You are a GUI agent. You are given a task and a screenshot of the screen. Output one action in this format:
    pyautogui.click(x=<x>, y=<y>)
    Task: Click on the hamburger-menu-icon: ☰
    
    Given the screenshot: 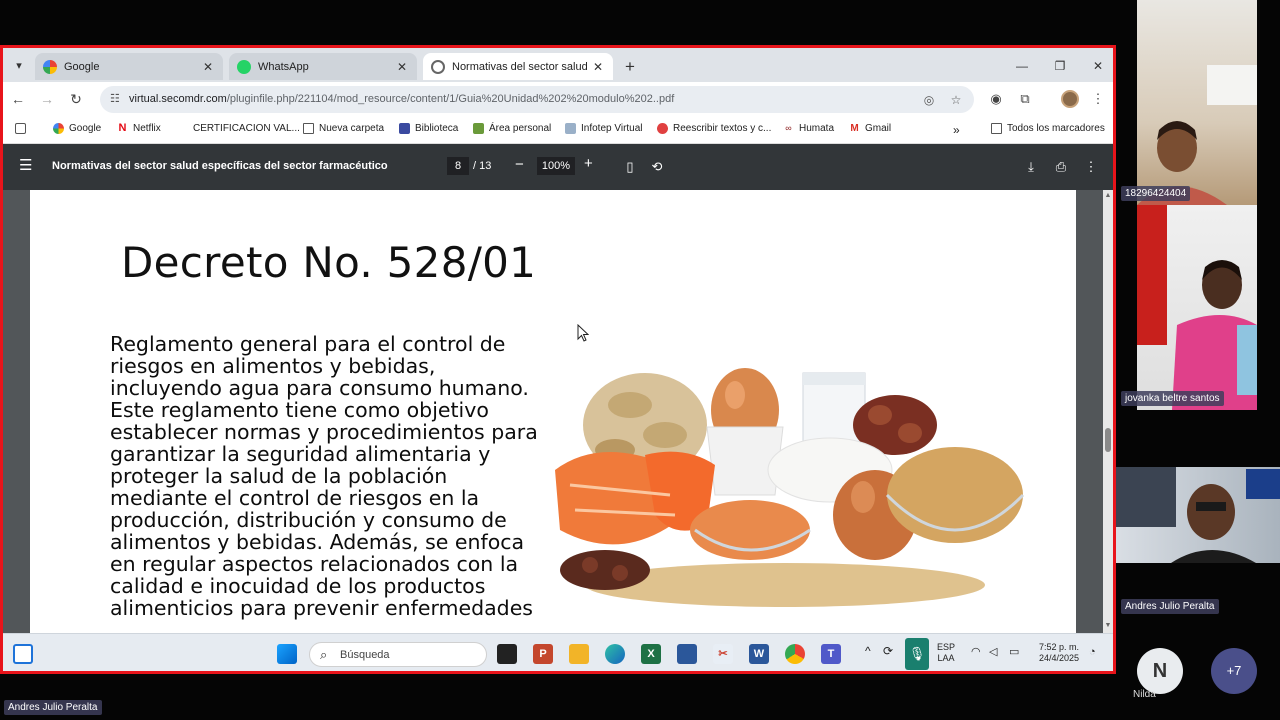 What is the action you would take?
    pyautogui.click(x=25, y=166)
    